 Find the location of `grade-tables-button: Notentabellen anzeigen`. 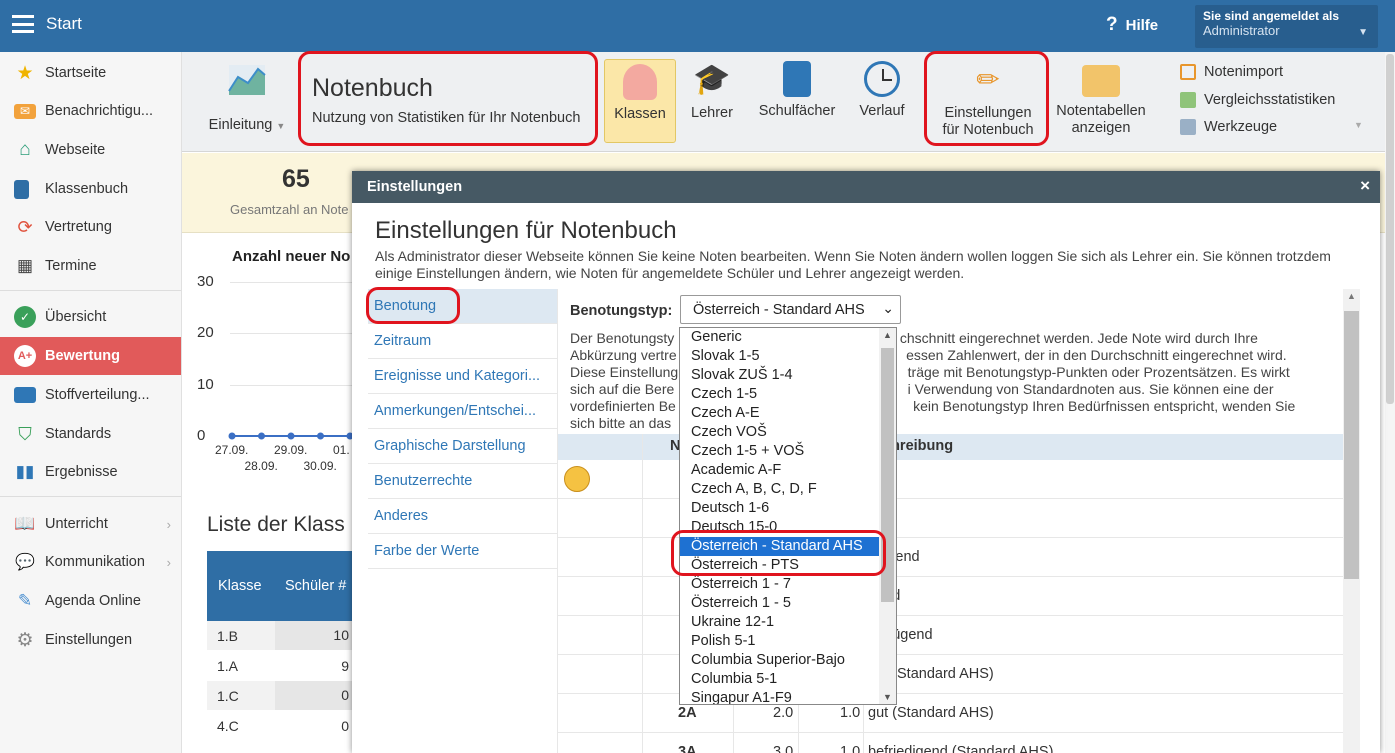

grade-tables-button: Notentabellen anzeigen is located at coordinates (1101, 101).